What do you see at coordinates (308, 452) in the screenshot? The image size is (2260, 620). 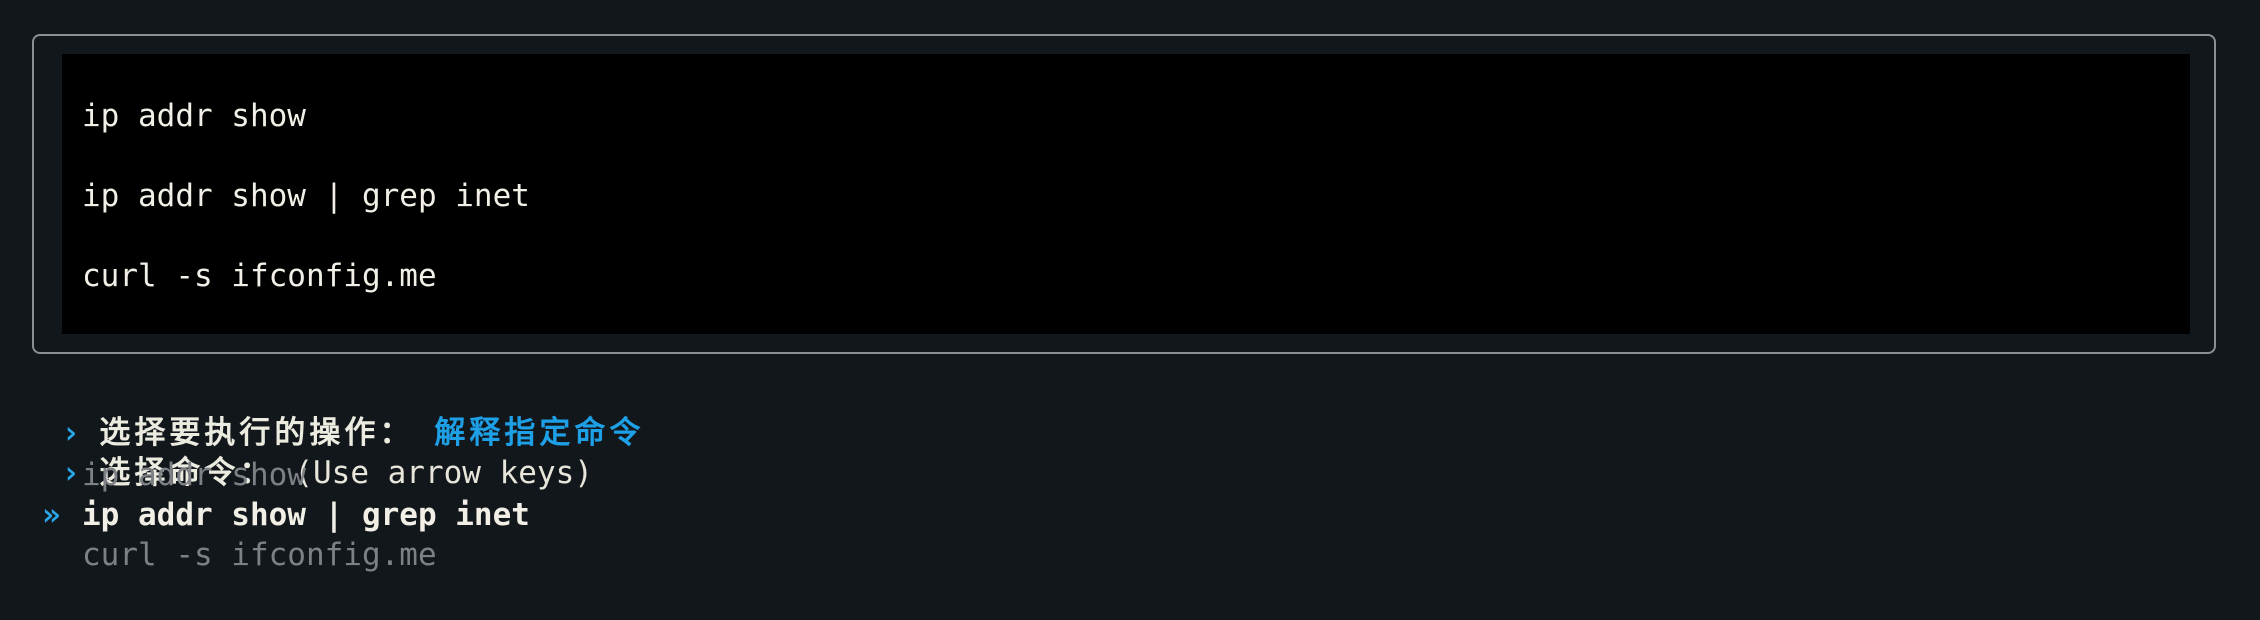 I see `command-prompt: › 选择命令： (Use arrow keys)` at bounding box center [308, 452].